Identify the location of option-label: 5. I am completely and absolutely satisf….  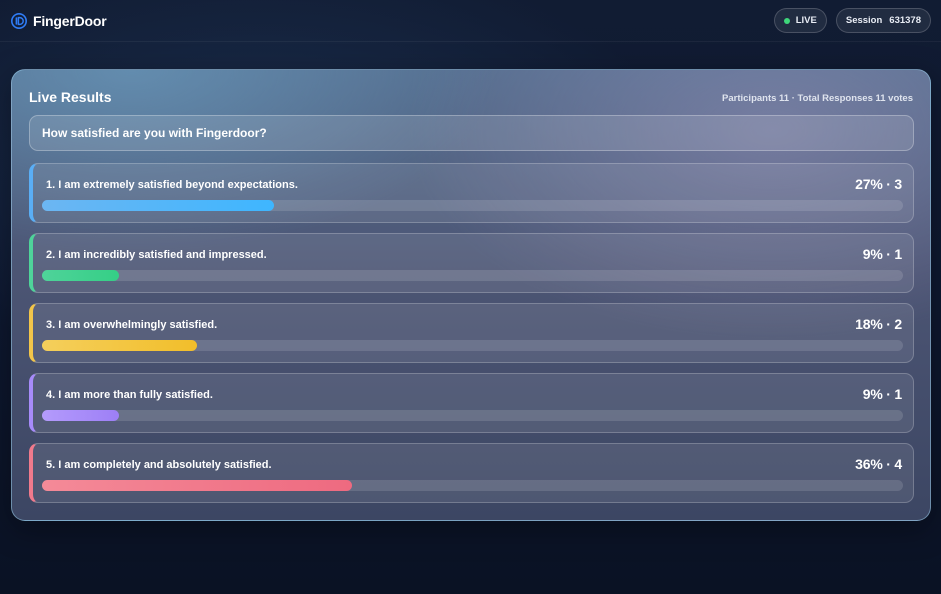
(159, 465).